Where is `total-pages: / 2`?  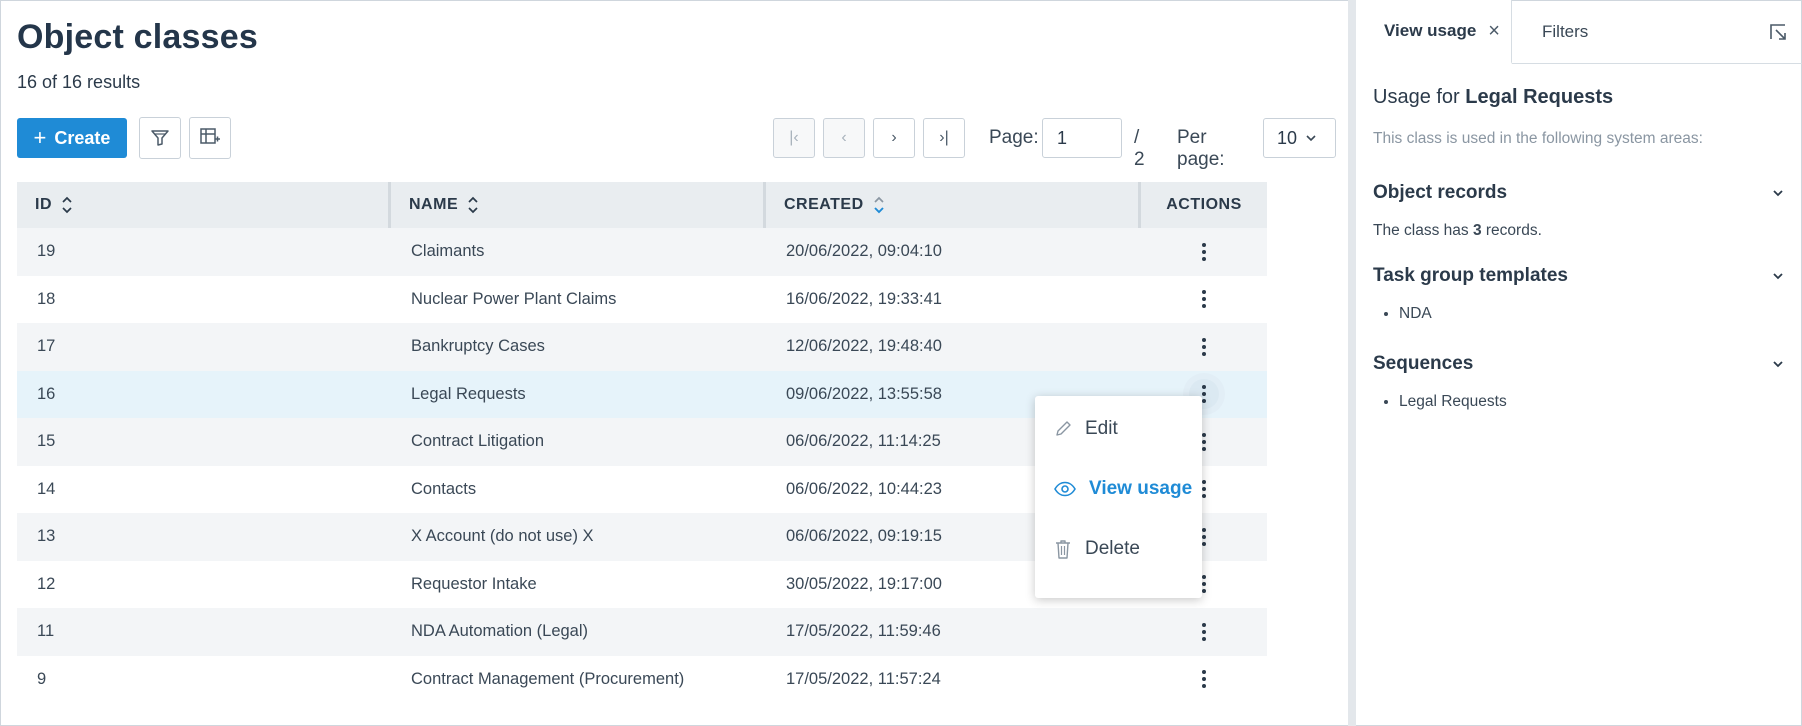
total-pages: / 2 is located at coordinates (1139, 148).